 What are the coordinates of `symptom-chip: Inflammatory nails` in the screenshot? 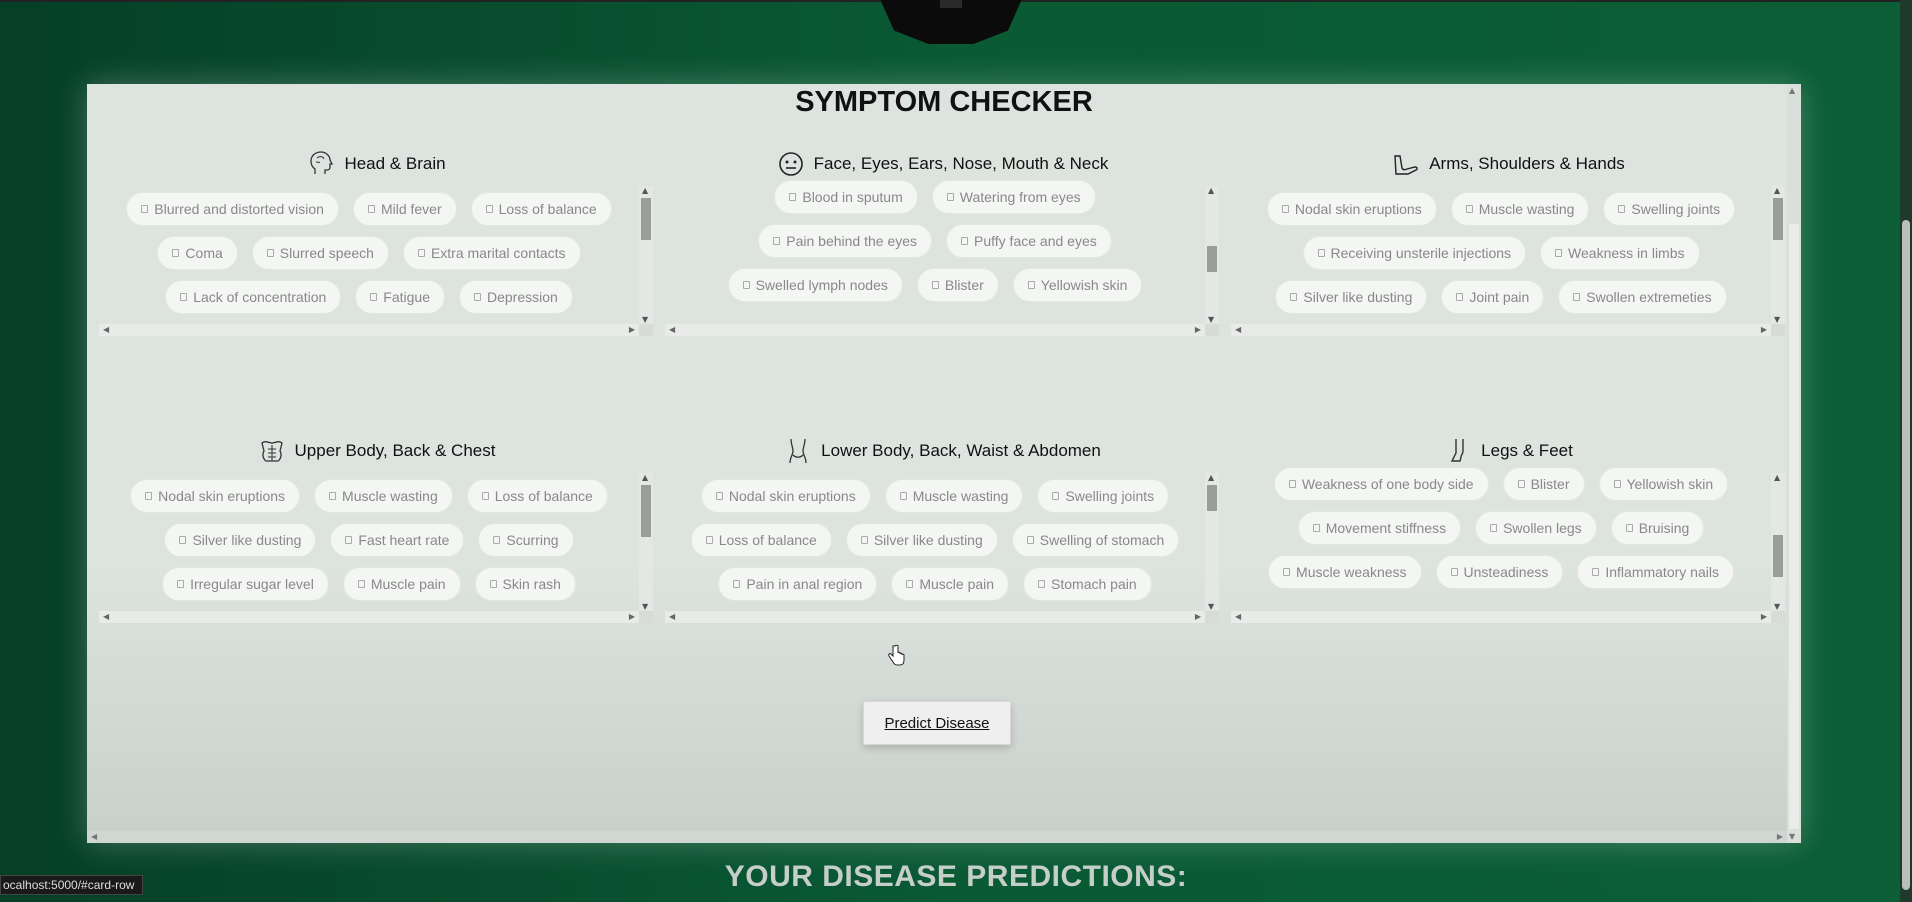 It's located at (1655, 572).